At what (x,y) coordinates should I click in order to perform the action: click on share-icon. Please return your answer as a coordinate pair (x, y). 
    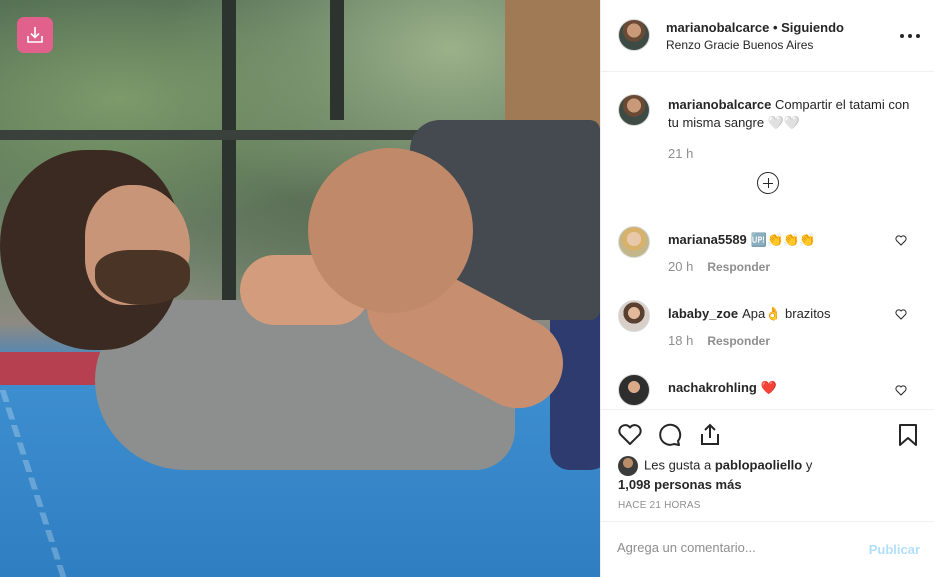
    Looking at the image, I should click on (710, 435).